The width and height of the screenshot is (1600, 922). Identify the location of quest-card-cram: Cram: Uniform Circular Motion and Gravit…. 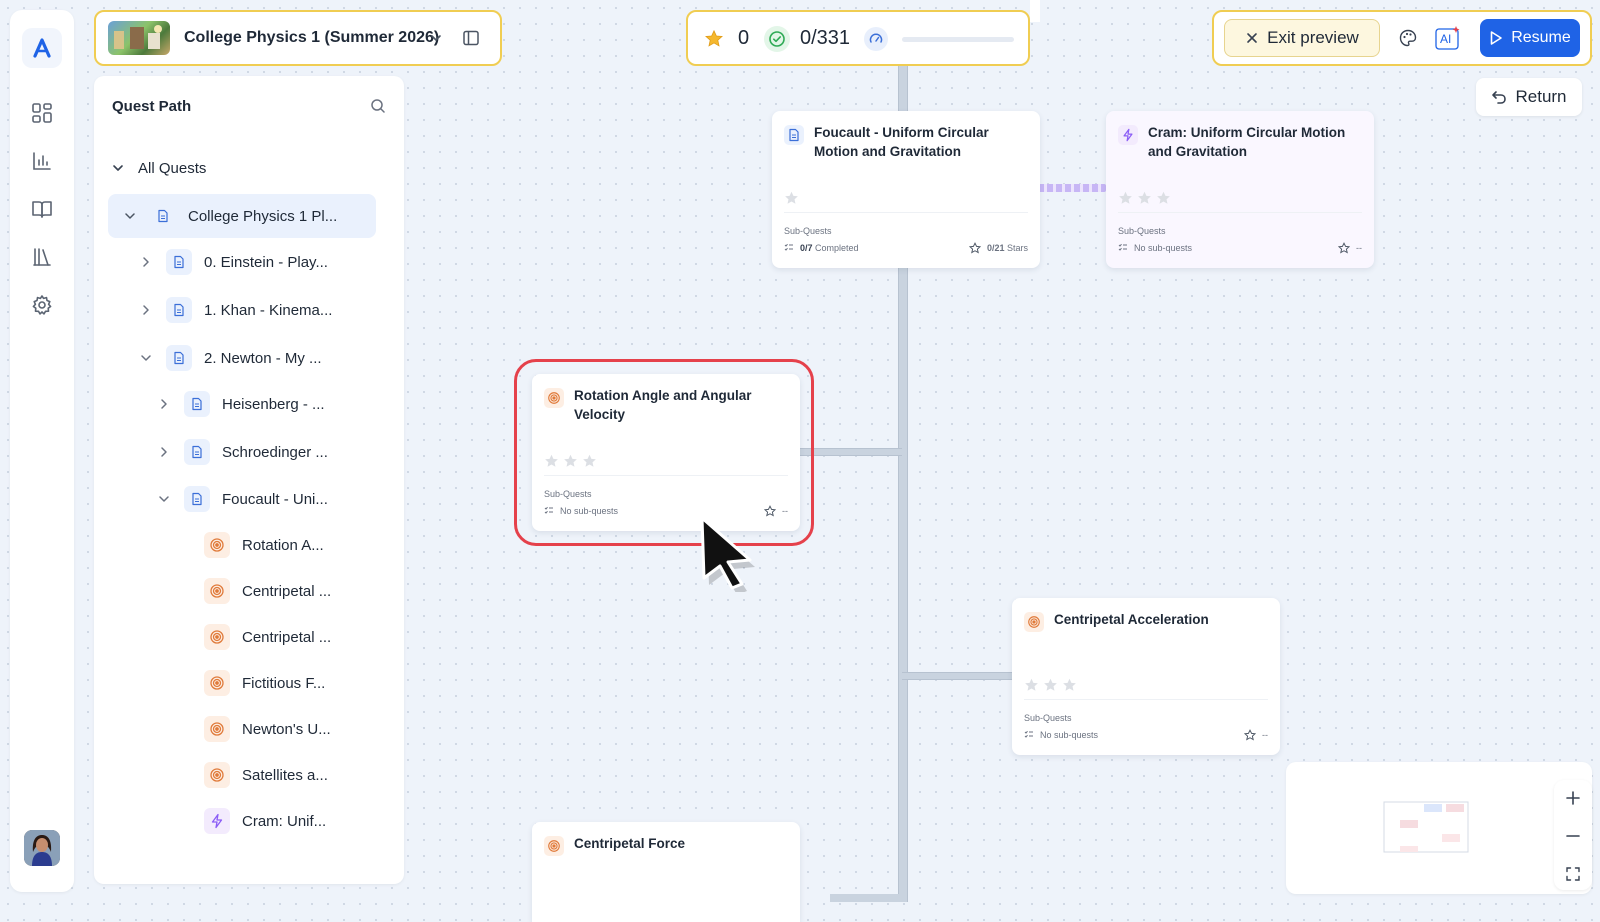
(1240, 189).